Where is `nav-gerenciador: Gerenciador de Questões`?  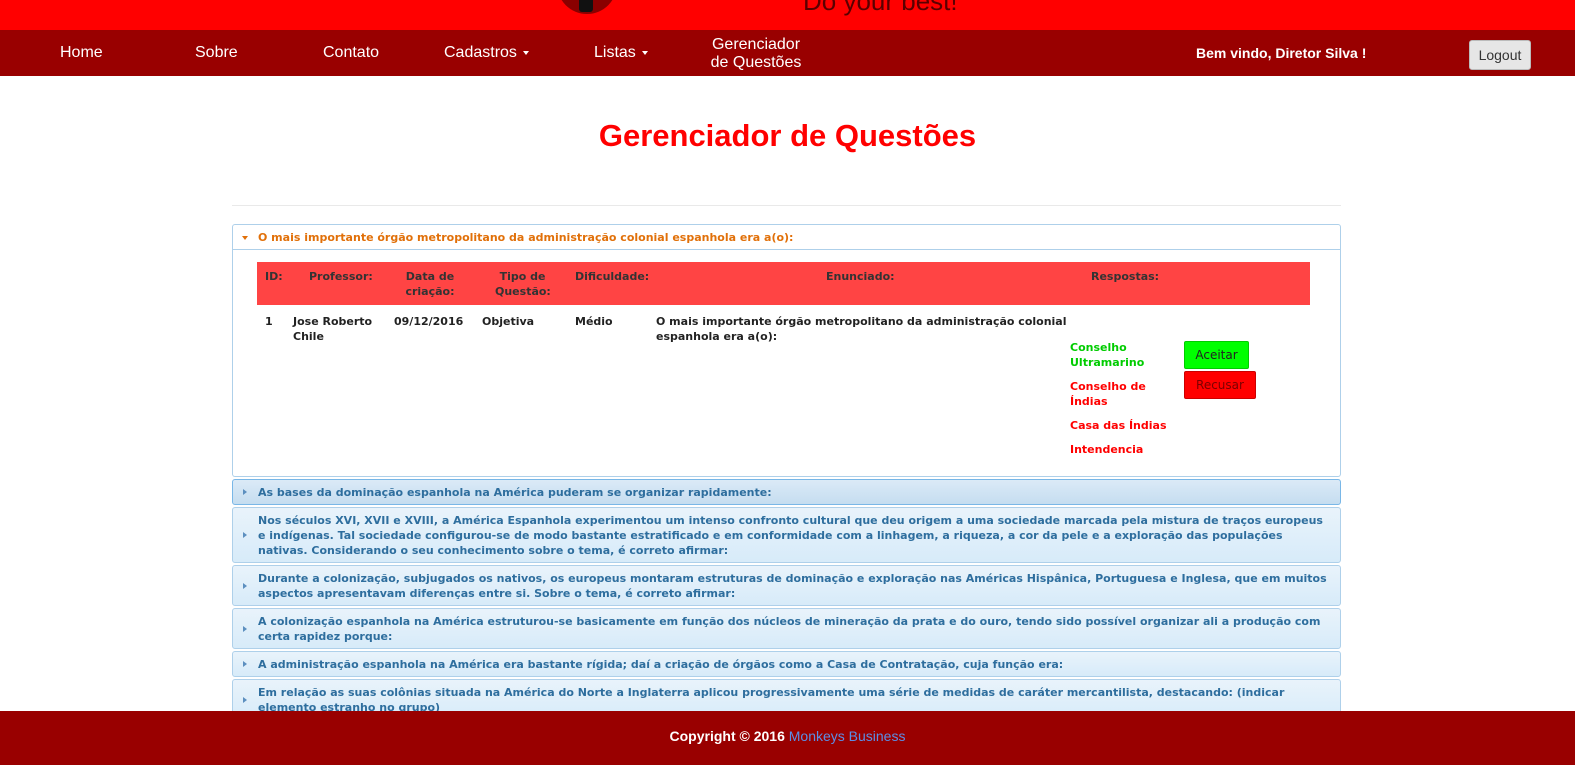 nav-gerenciador: Gerenciador de Questões is located at coordinates (756, 53).